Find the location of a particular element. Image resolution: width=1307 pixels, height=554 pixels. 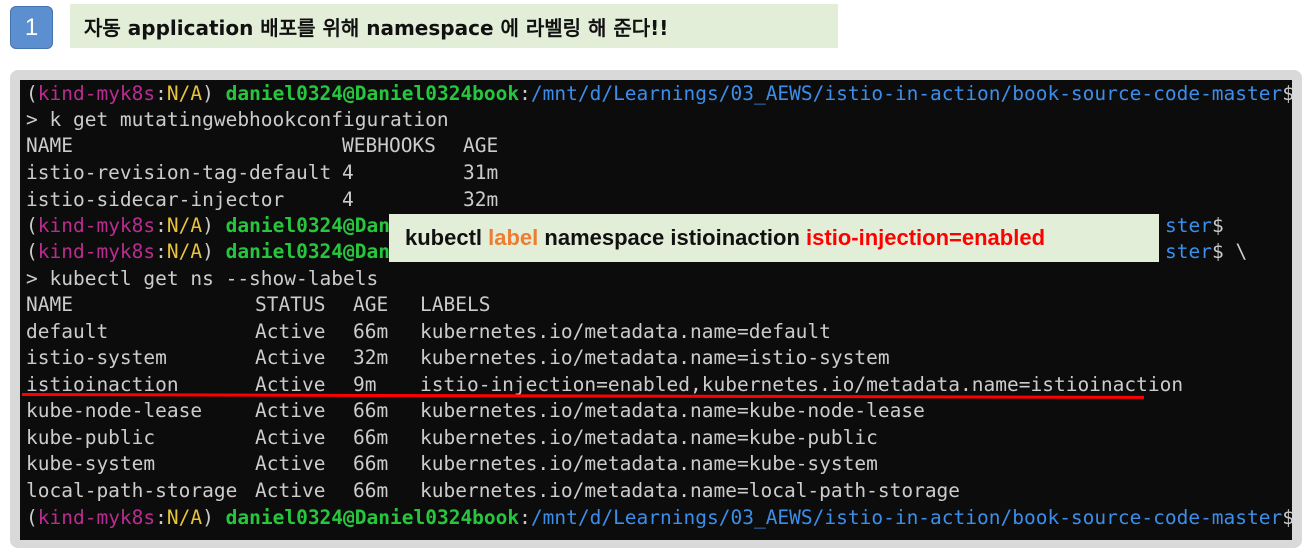

ns-labels: kubernetes.io/metadata.name=istio-system is located at coordinates (655, 357).